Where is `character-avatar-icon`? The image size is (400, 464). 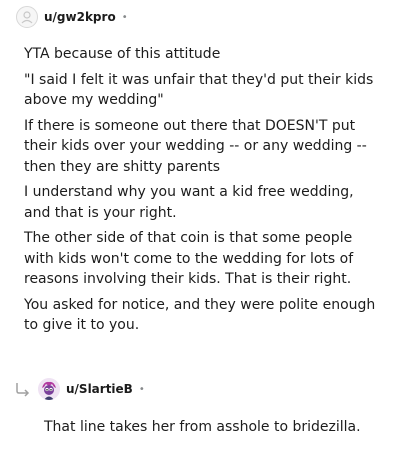
character-avatar-icon is located at coordinates (49, 389).